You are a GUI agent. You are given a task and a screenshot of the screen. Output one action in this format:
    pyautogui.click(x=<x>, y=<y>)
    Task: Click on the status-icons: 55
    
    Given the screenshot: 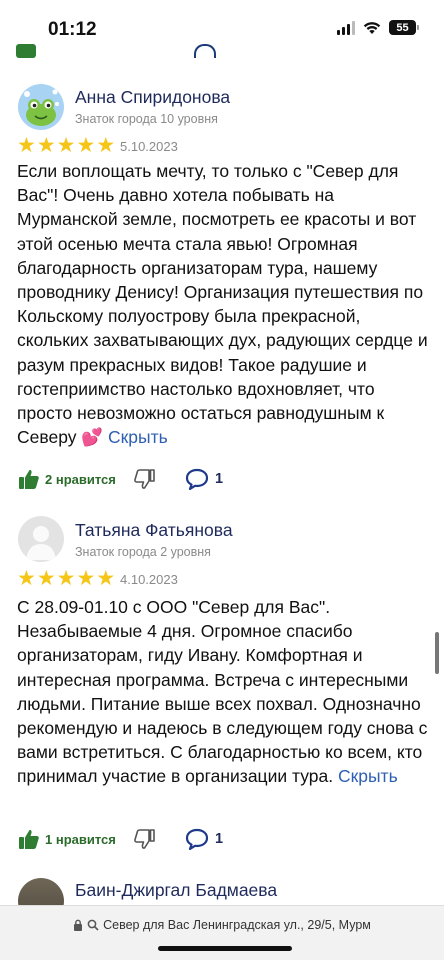 What is the action you would take?
    pyautogui.click(x=378, y=27)
    